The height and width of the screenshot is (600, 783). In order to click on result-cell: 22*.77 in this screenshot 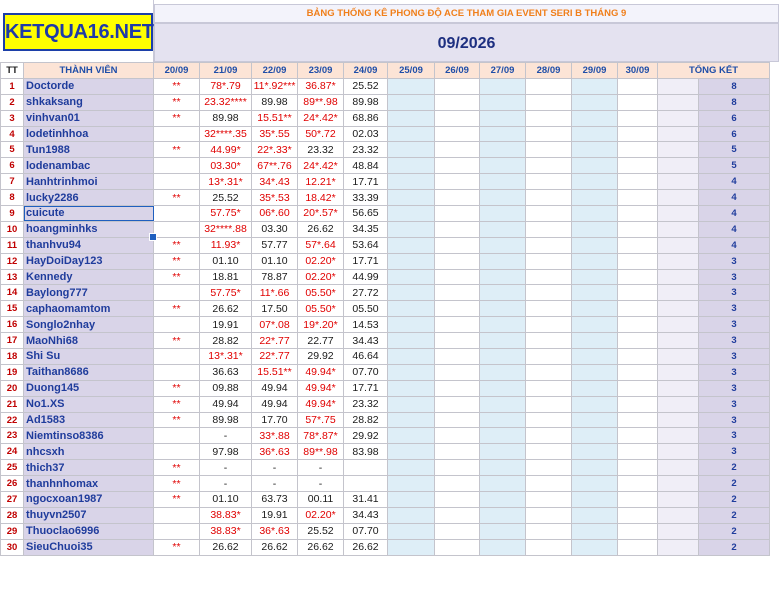, I will do `click(274, 341)`.